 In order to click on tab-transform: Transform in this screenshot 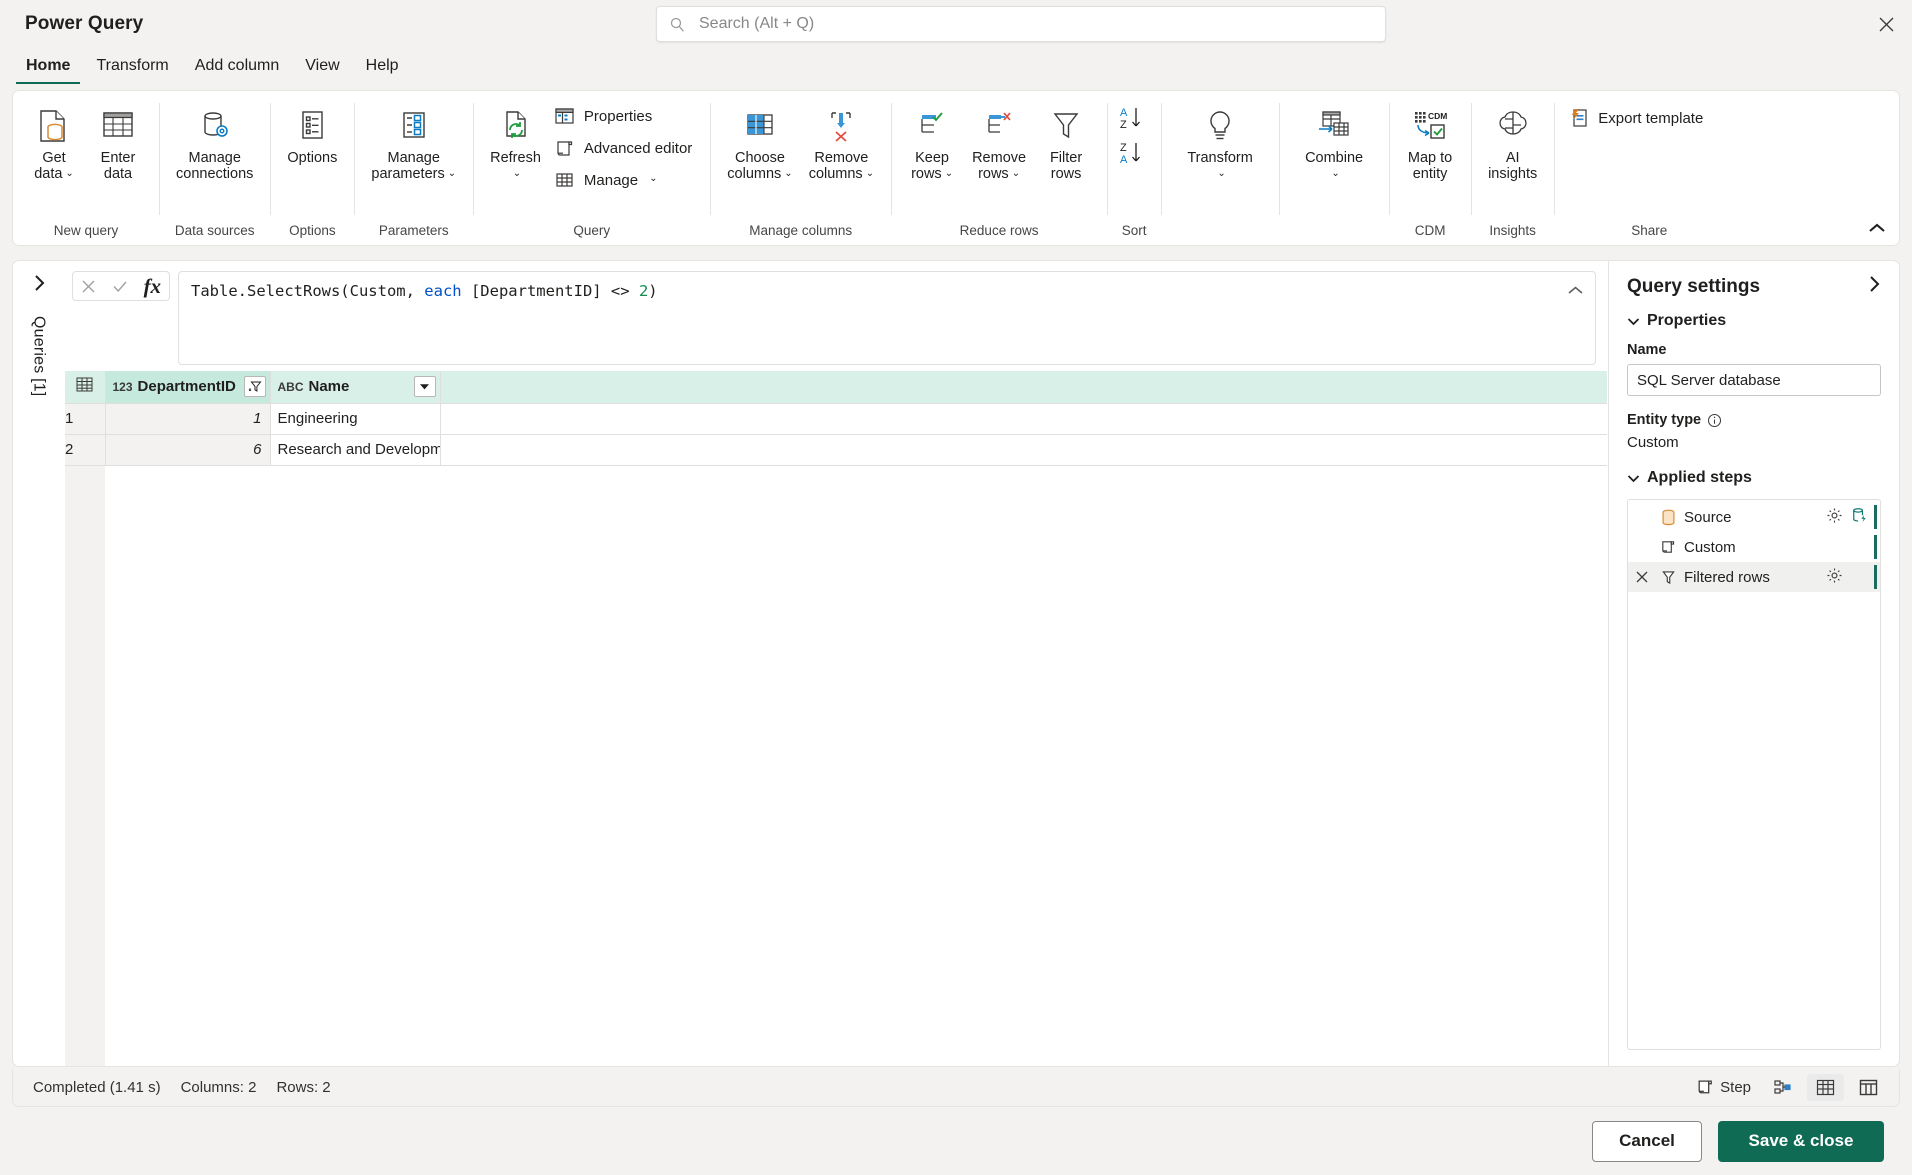, I will do `click(132, 69)`.